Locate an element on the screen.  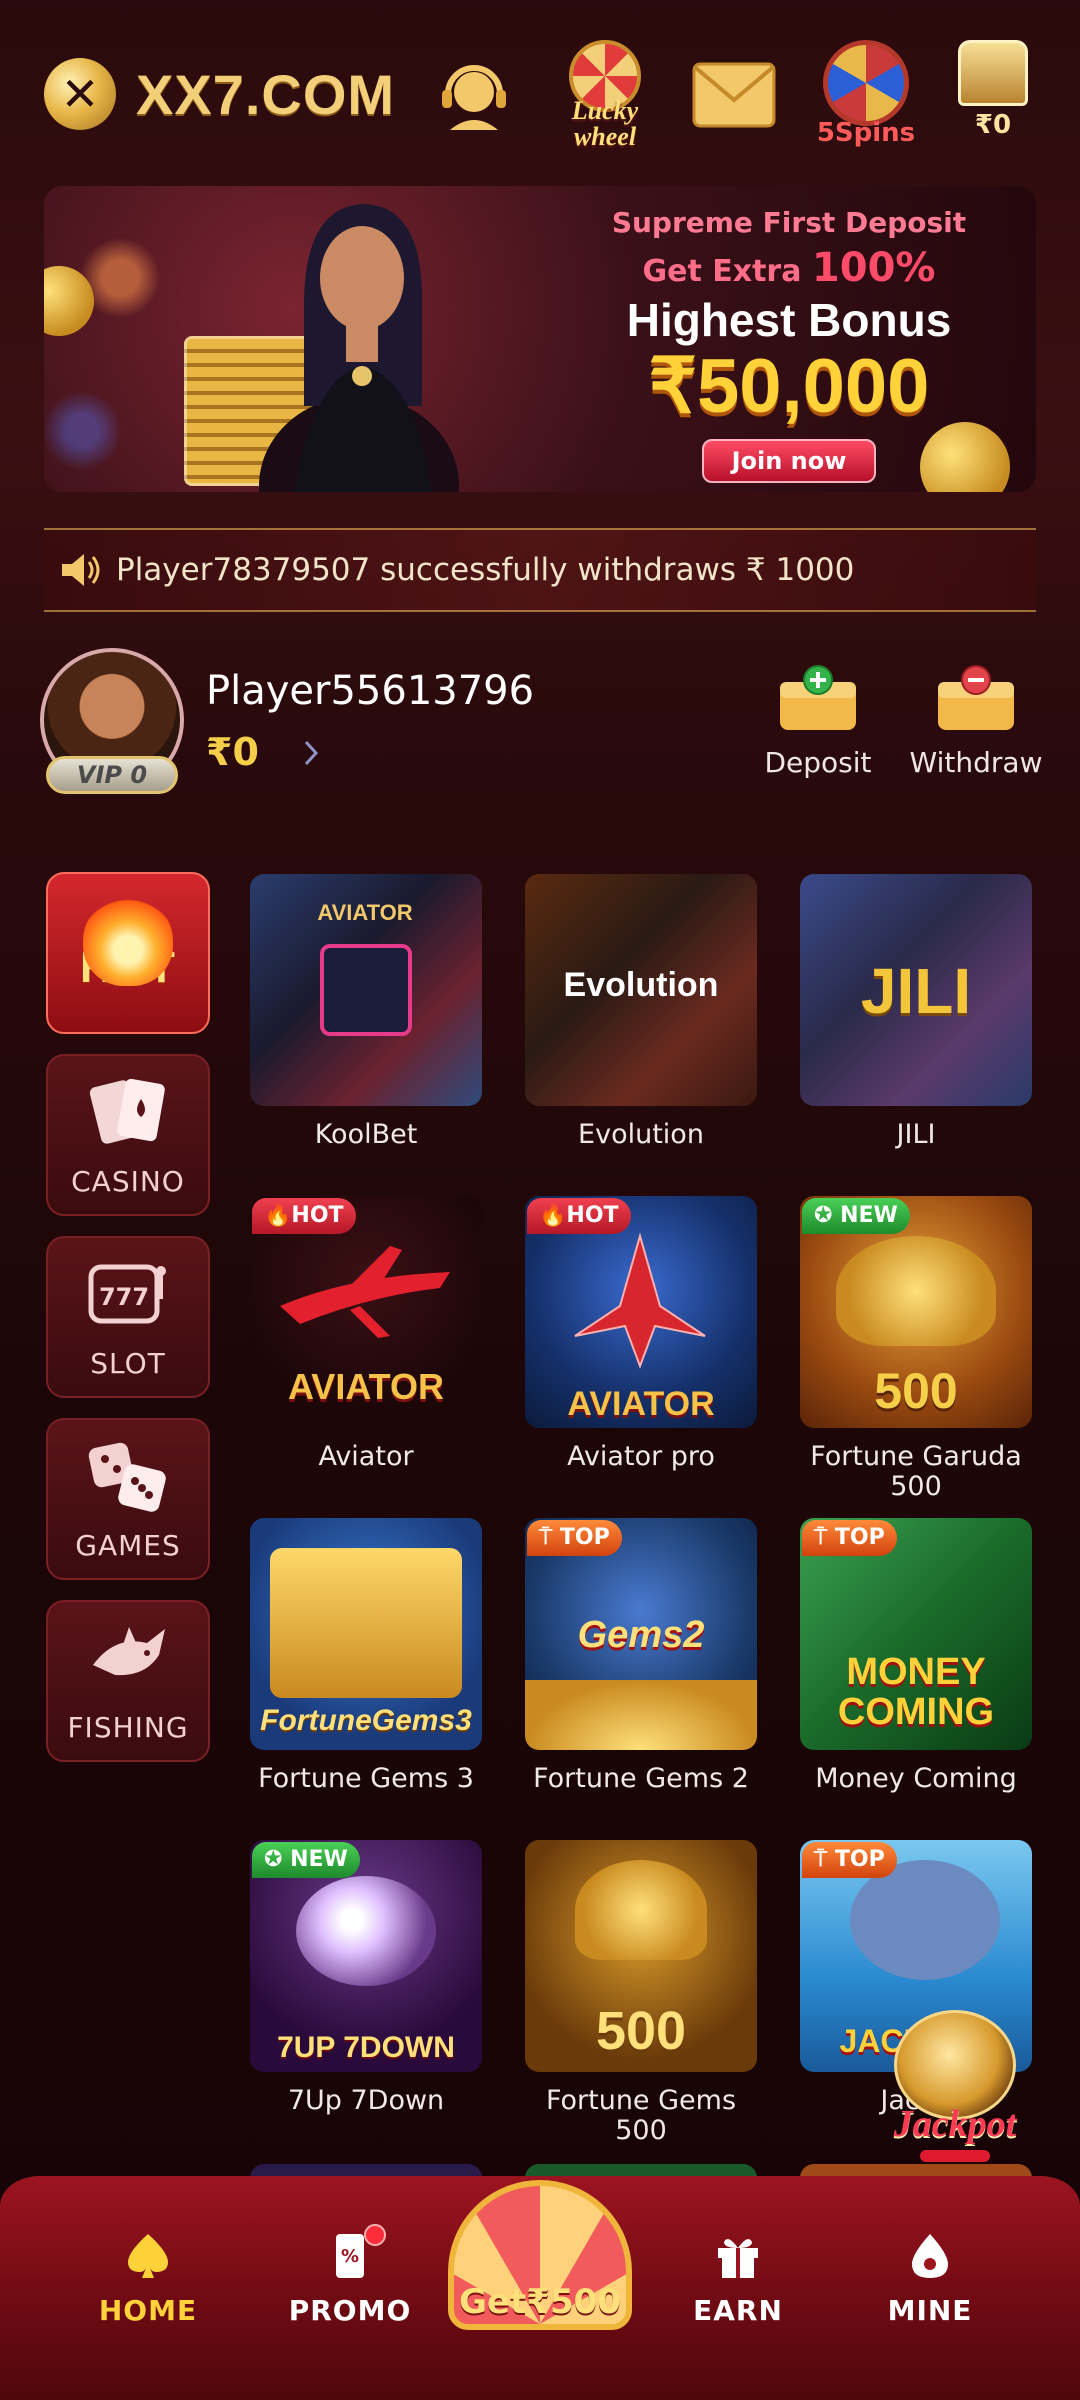
banner-amount: ₹50,000 is located at coordinates (789, 386).